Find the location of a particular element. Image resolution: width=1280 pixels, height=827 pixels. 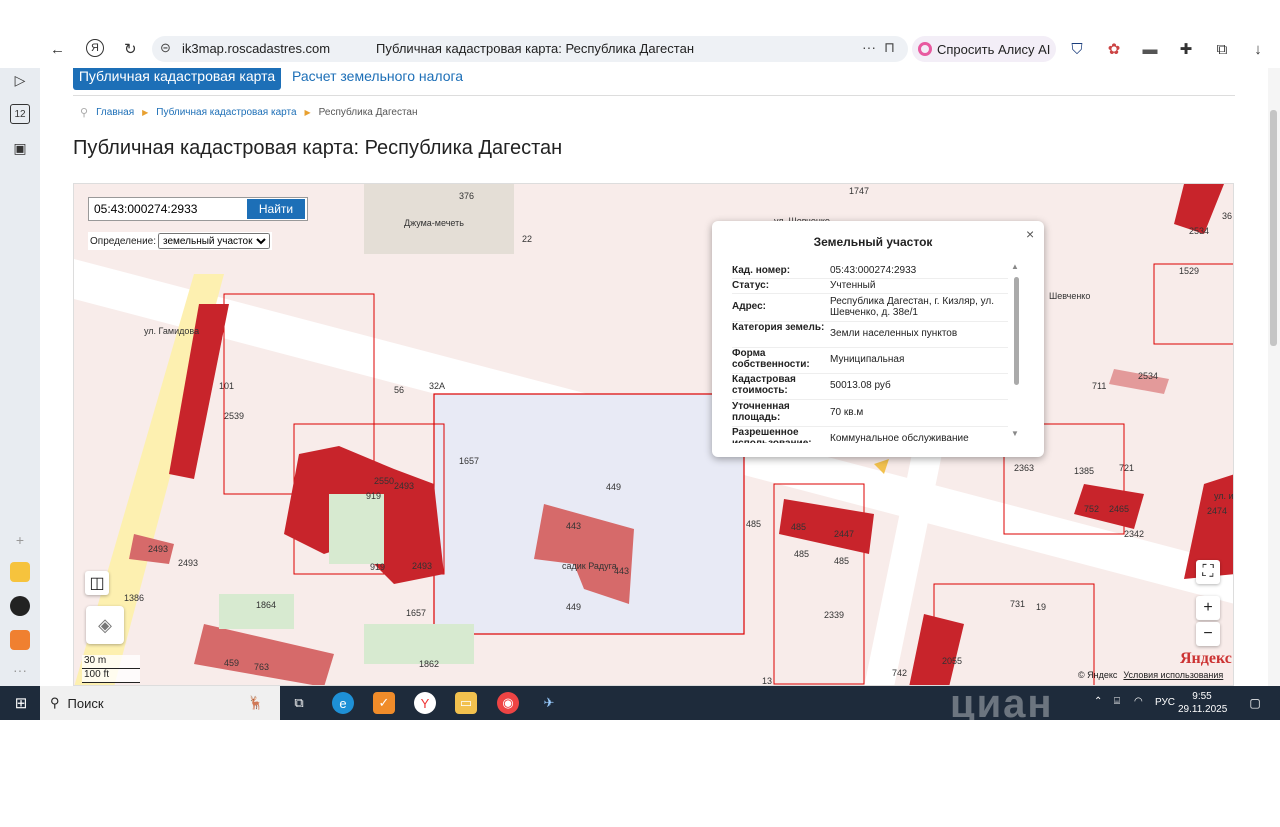

add-icon: + is located at coordinates (20, 540).